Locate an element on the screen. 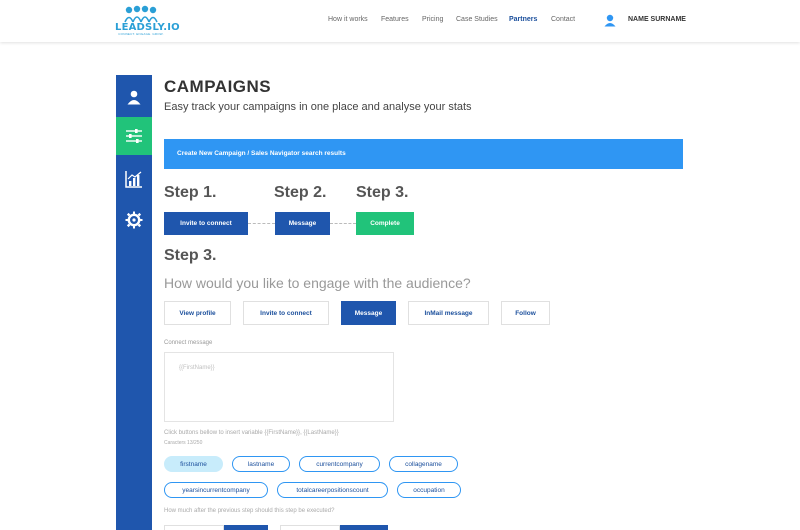  user-name: NAME SURNAME is located at coordinates (657, 19).